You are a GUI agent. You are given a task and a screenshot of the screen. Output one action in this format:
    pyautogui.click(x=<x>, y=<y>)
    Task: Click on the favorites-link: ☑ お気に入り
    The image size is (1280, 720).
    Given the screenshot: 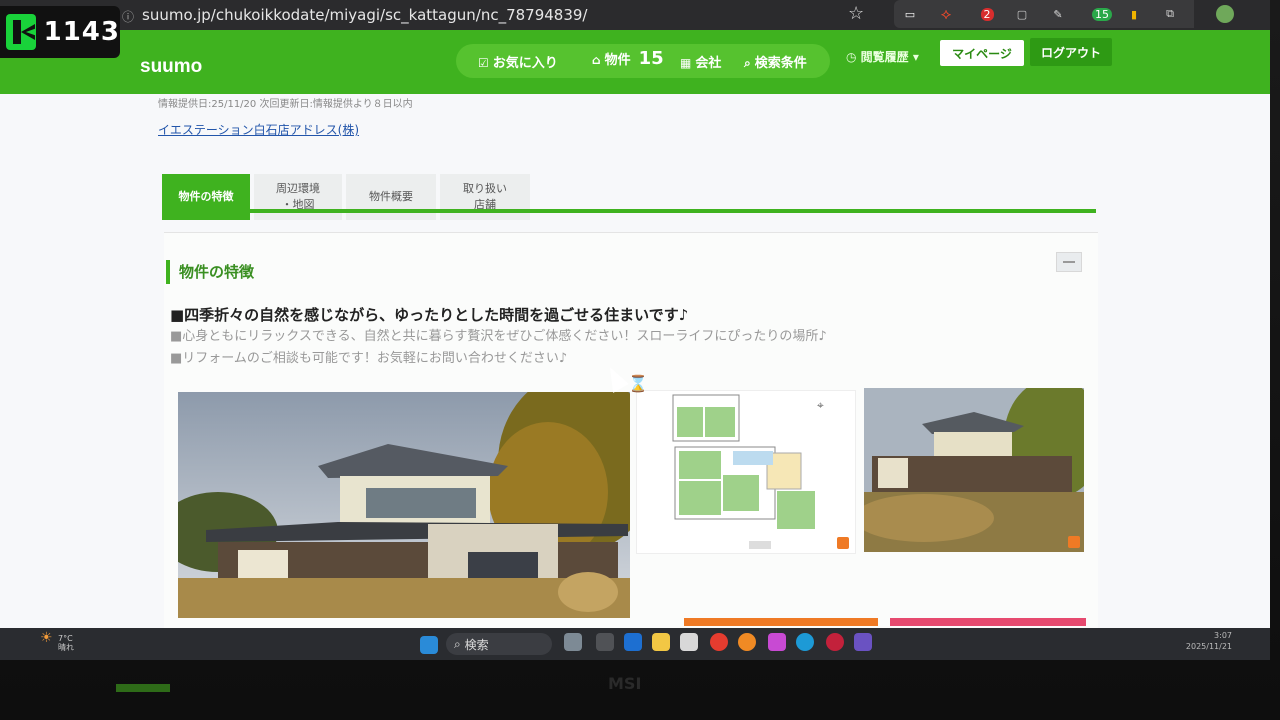 What is the action you would take?
    pyautogui.click(x=518, y=61)
    